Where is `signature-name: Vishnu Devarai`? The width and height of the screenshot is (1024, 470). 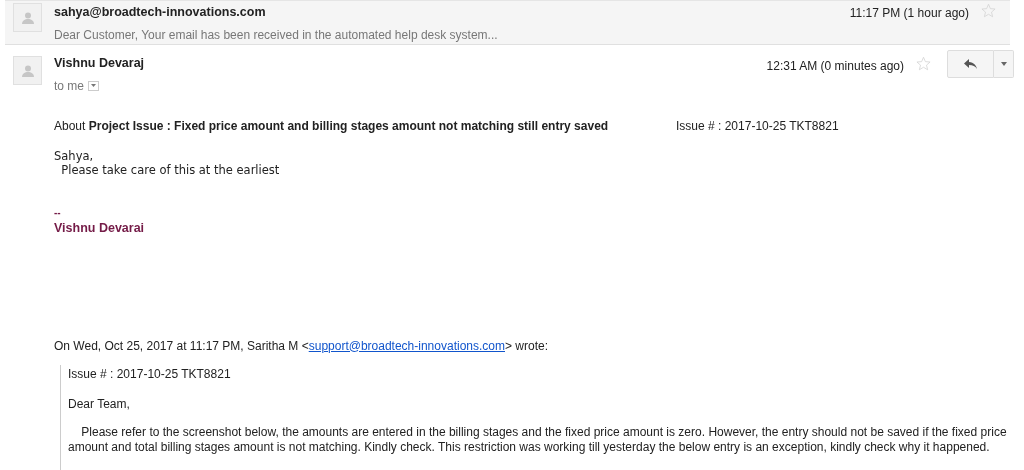
signature-name: Vishnu Devarai is located at coordinates (100, 228).